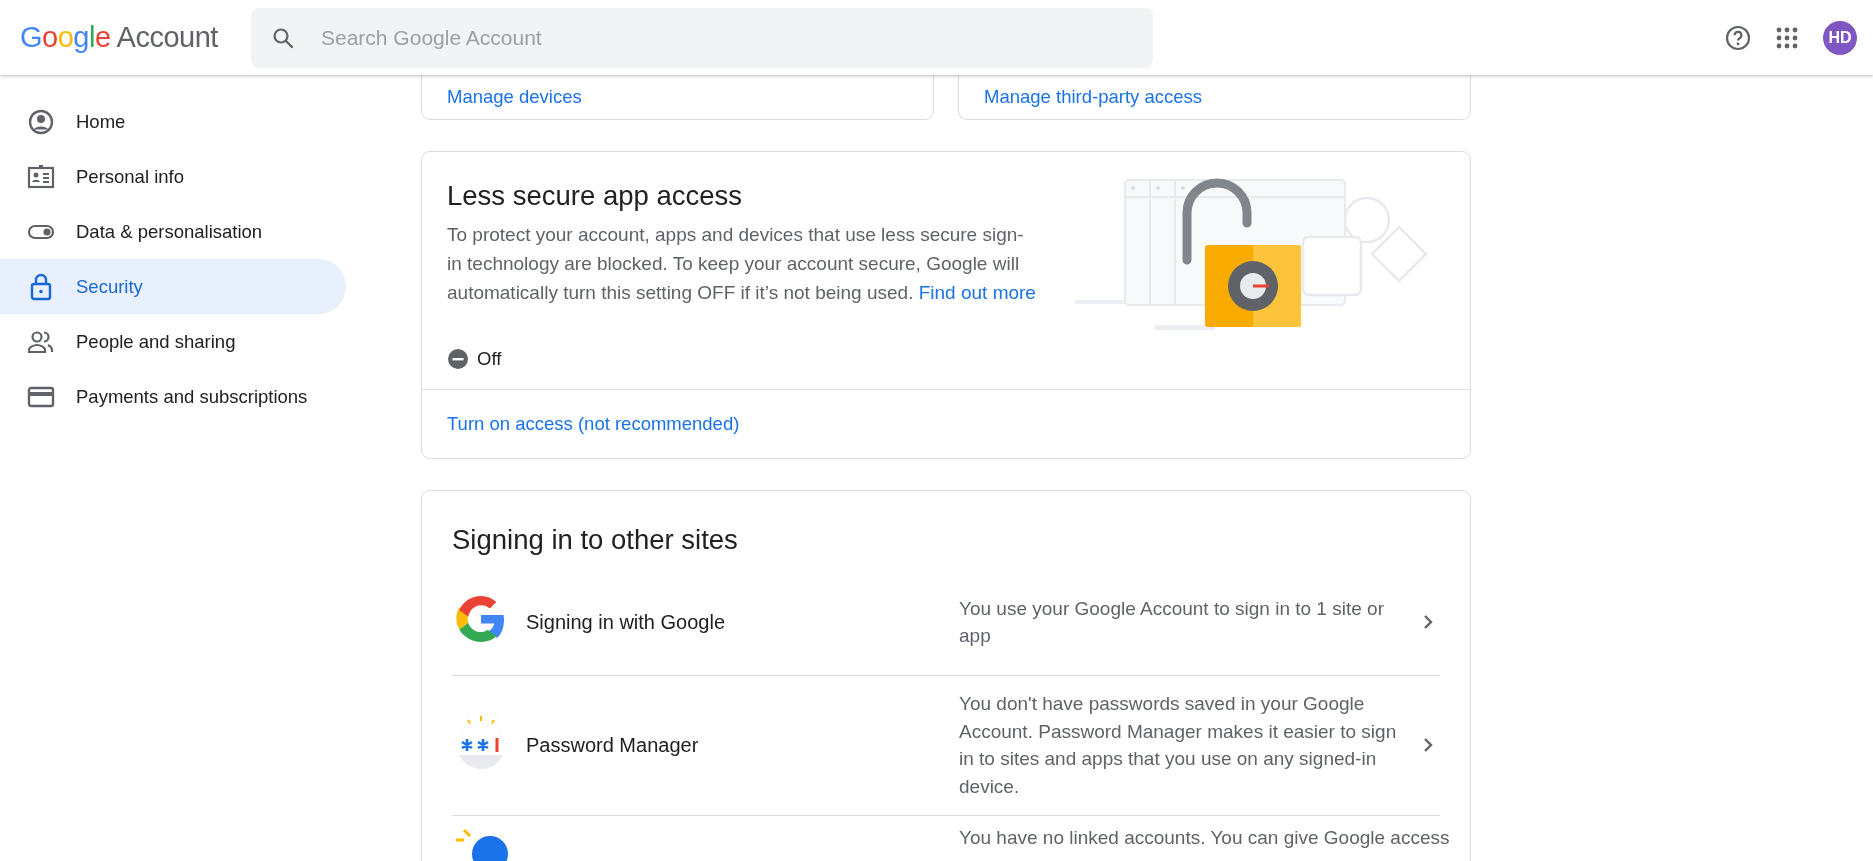 The image size is (1873, 861). Describe the element at coordinates (65, 37) in the screenshot. I see `google-logo: Google` at that location.